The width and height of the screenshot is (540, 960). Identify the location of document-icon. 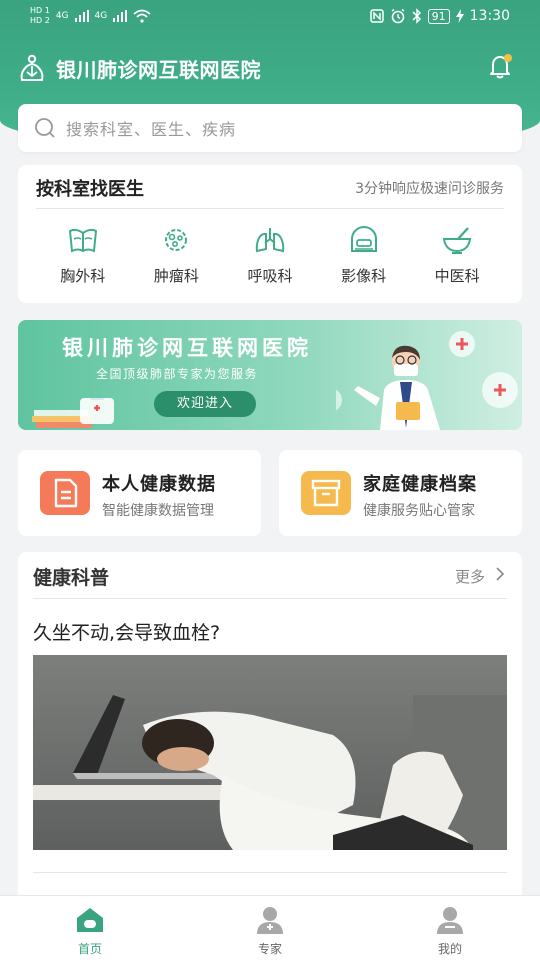
(66, 493).